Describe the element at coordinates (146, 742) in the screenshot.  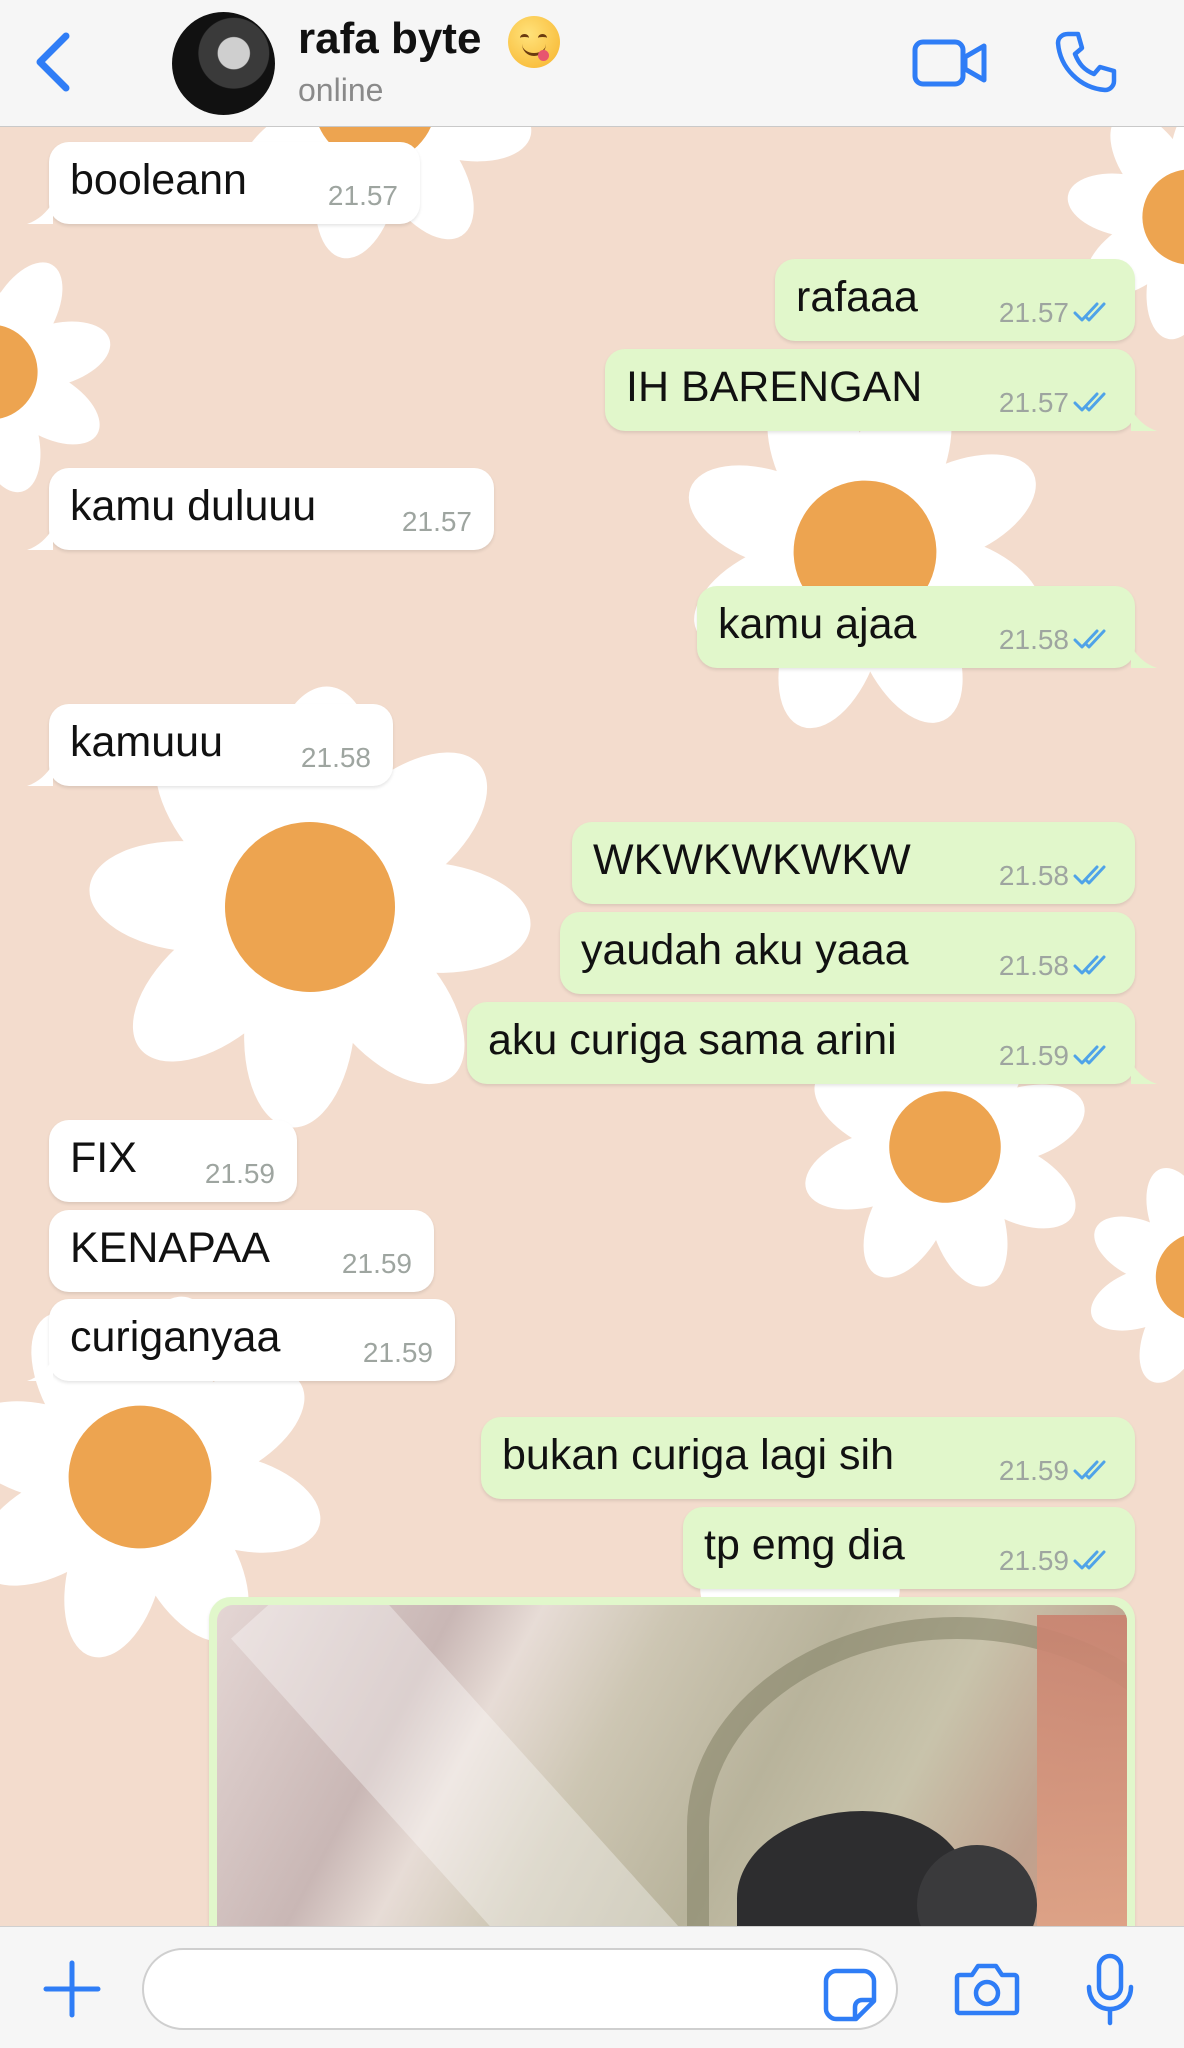
I see `message-text: kamuuu` at that location.